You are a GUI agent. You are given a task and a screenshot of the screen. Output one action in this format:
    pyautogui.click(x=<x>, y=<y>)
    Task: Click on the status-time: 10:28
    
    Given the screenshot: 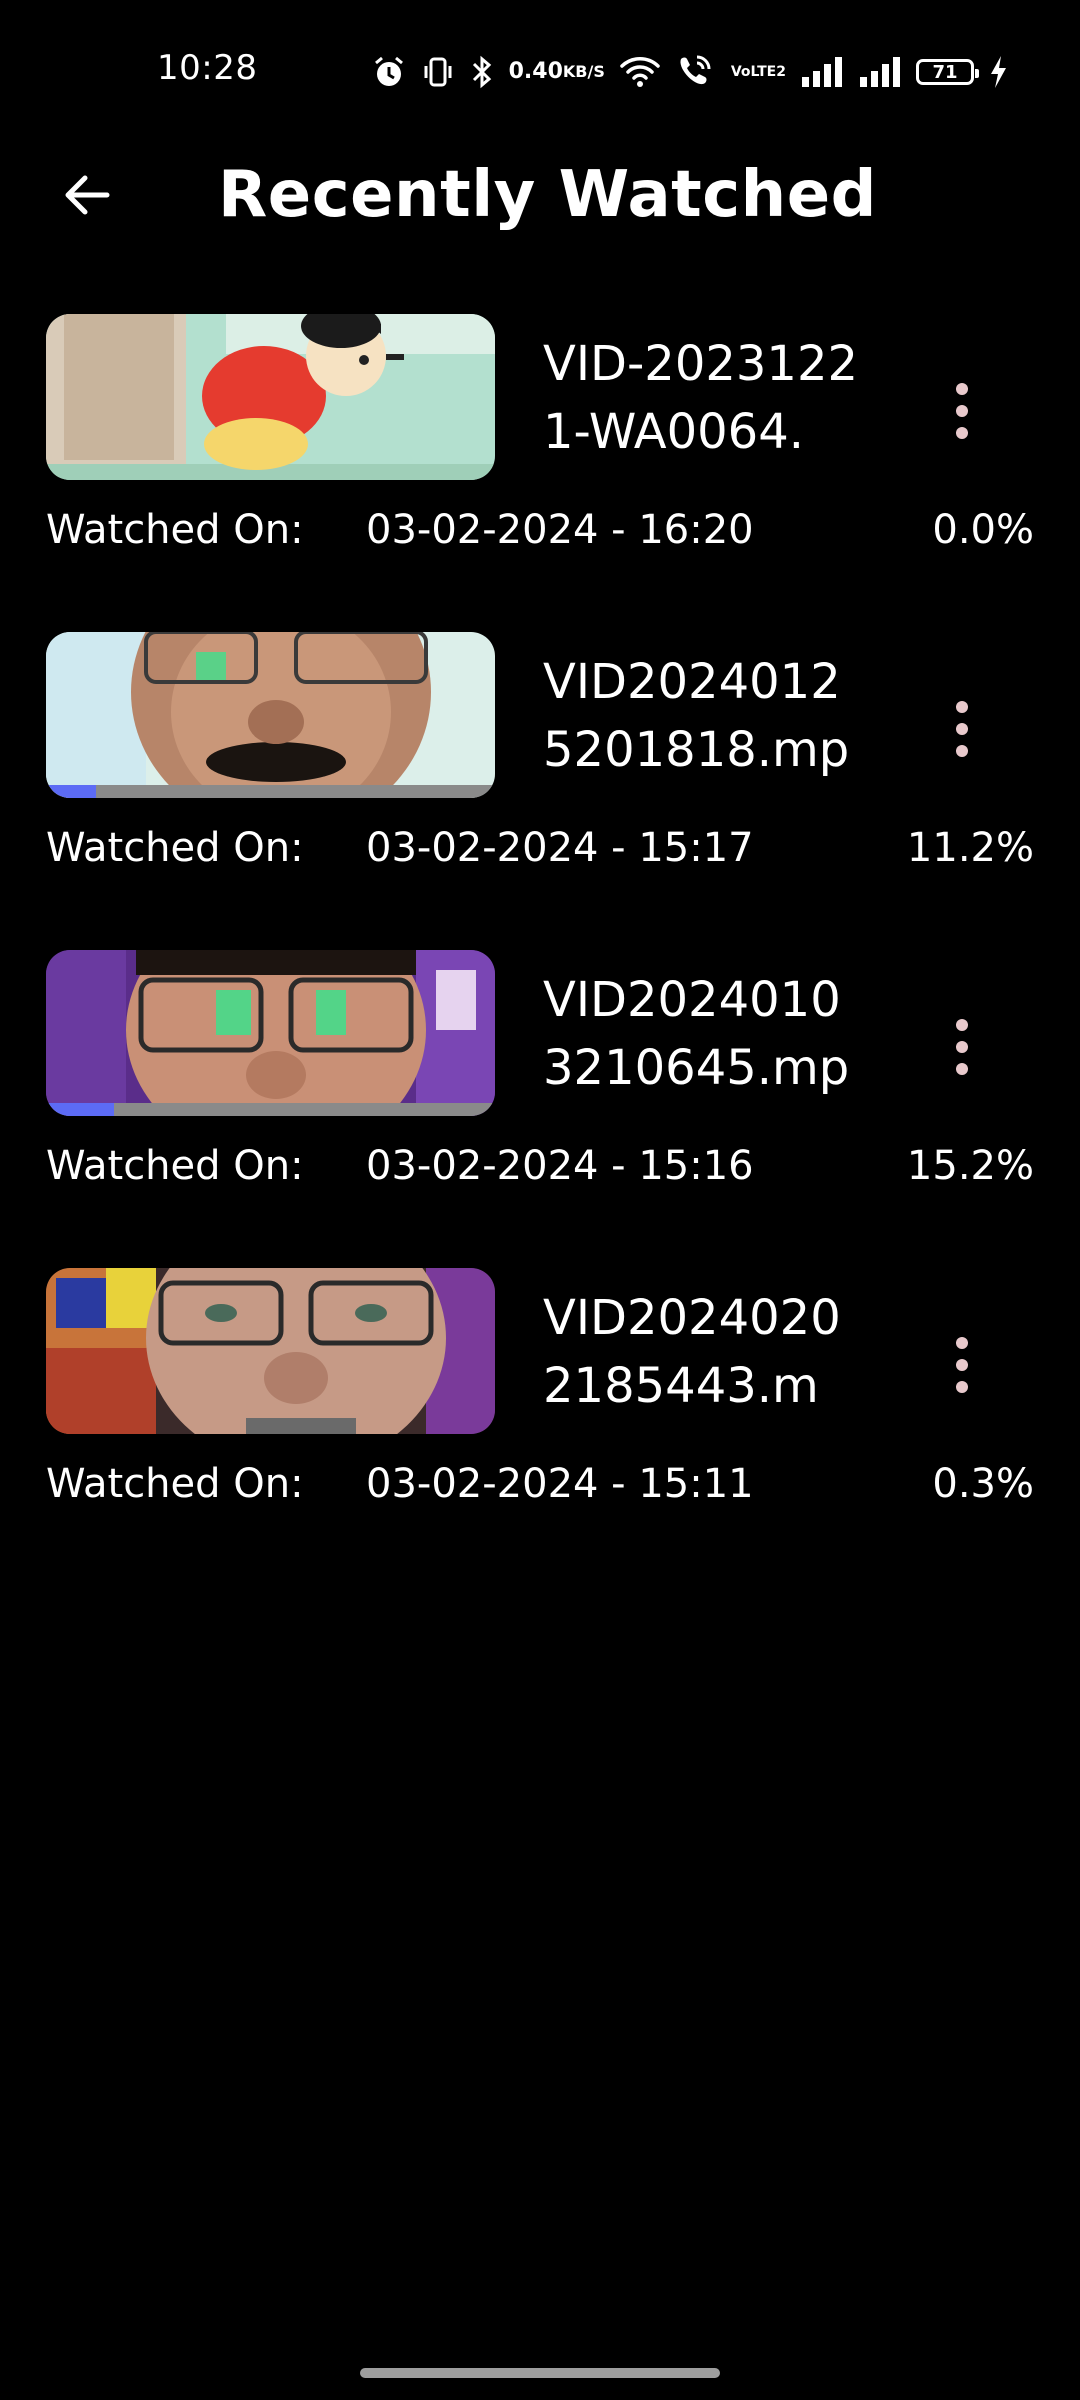 What is the action you would take?
    pyautogui.click(x=207, y=68)
    